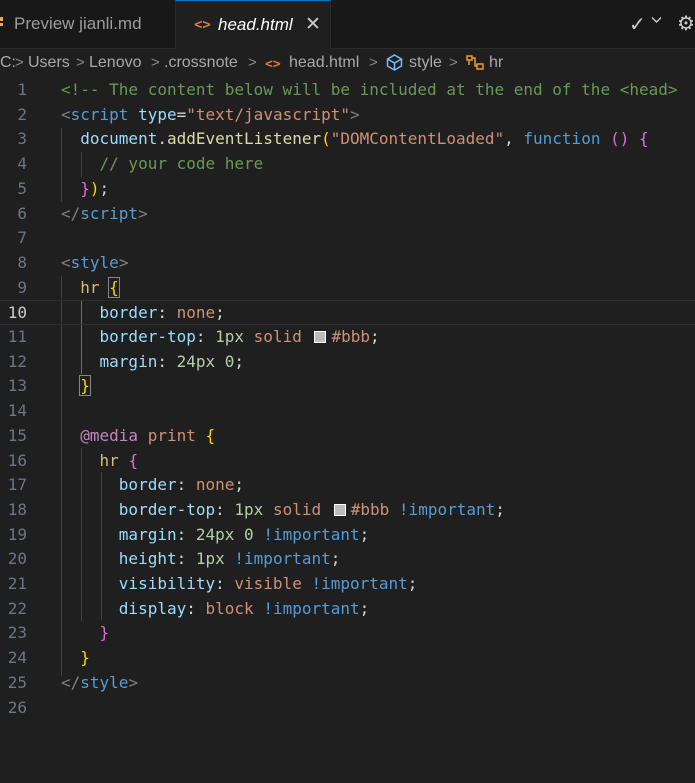 This screenshot has height=783, width=695. What do you see at coordinates (656, 21) in the screenshot?
I see `chevron-down-icon` at bounding box center [656, 21].